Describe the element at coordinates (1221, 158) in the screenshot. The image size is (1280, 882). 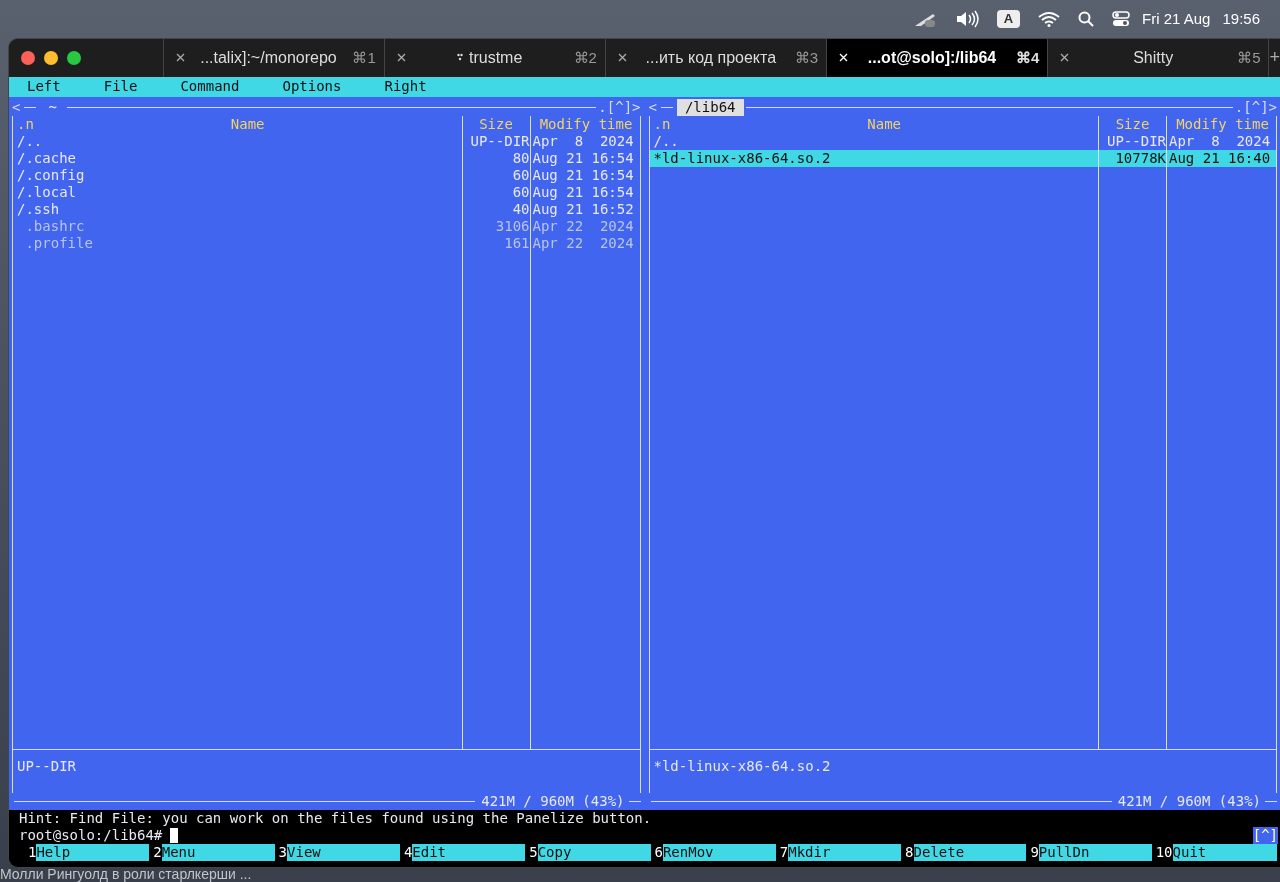
I see `file-date: Aug 21 16:40` at that location.